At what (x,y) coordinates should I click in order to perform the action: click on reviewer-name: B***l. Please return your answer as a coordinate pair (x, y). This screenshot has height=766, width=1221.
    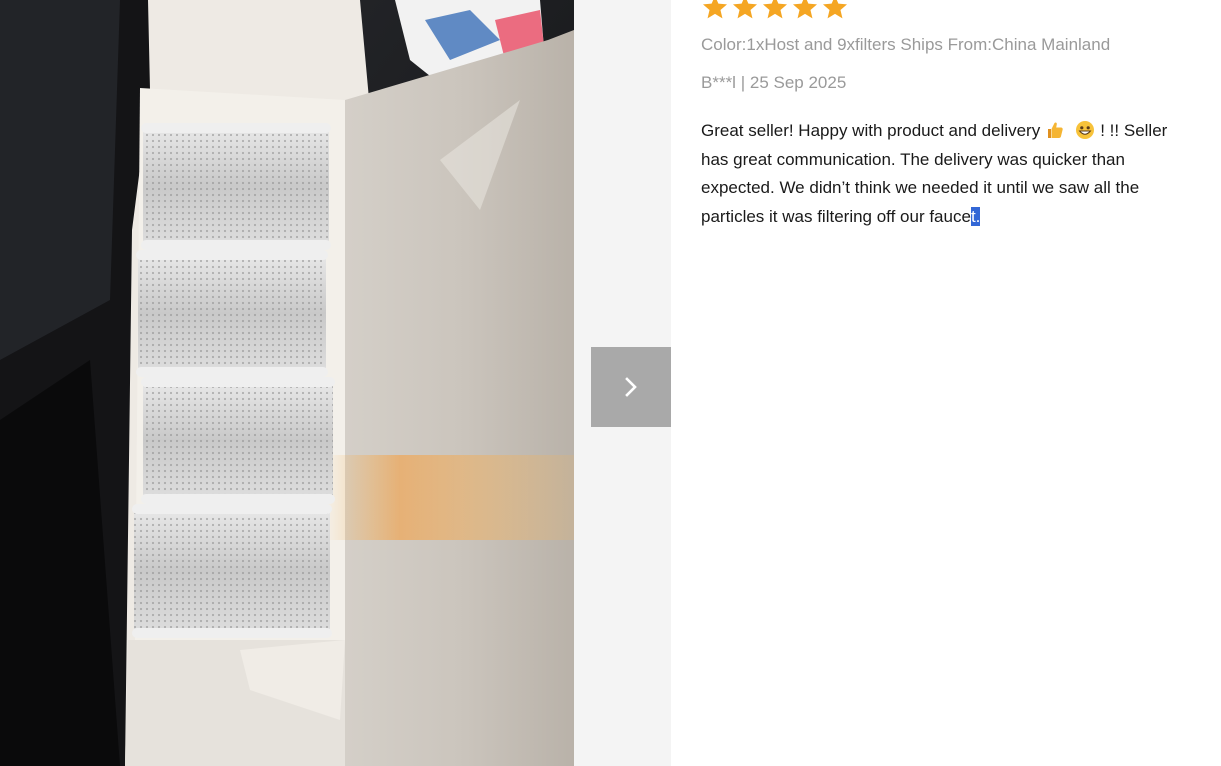
    Looking at the image, I should click on (718, 82).